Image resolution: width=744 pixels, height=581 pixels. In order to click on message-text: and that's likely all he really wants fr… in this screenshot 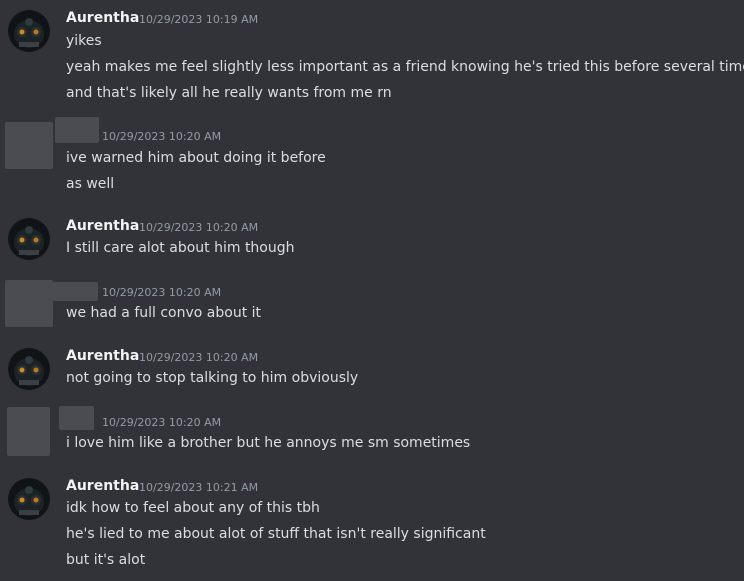, I will do `click(229, 93)`.